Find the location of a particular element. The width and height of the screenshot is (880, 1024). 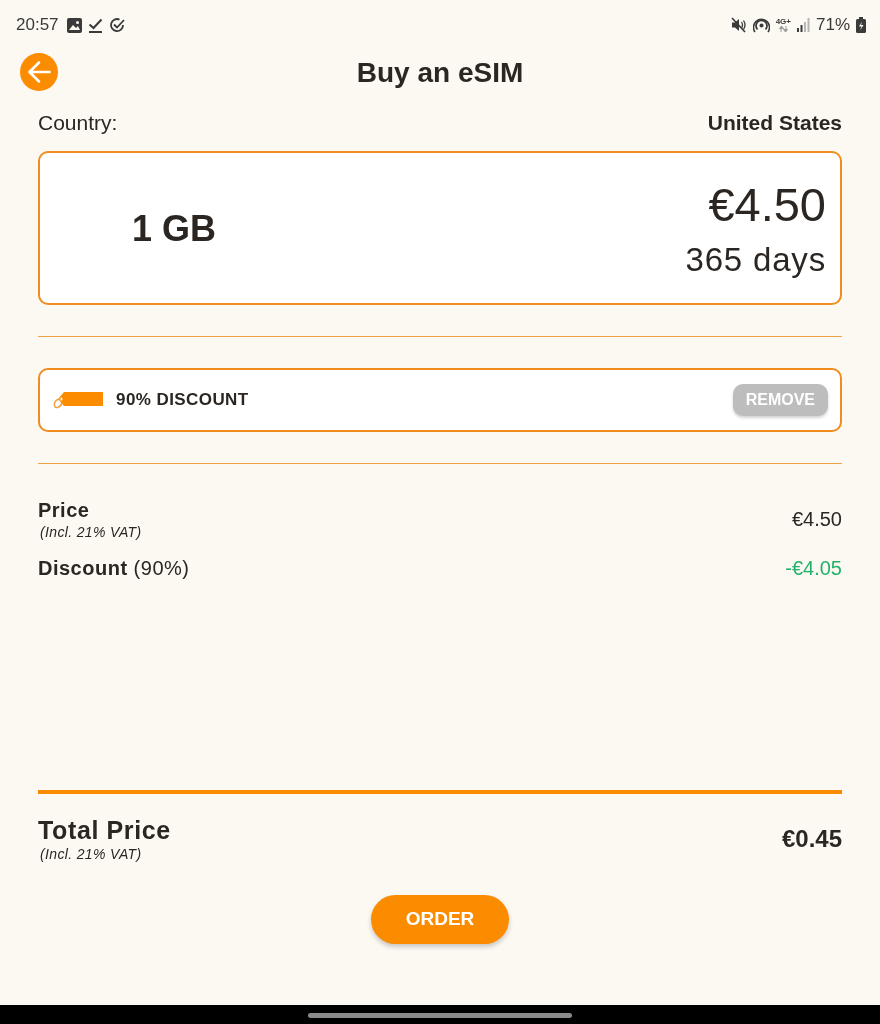

page-title: Buy an eSIM is located at coordinates (440, 72).